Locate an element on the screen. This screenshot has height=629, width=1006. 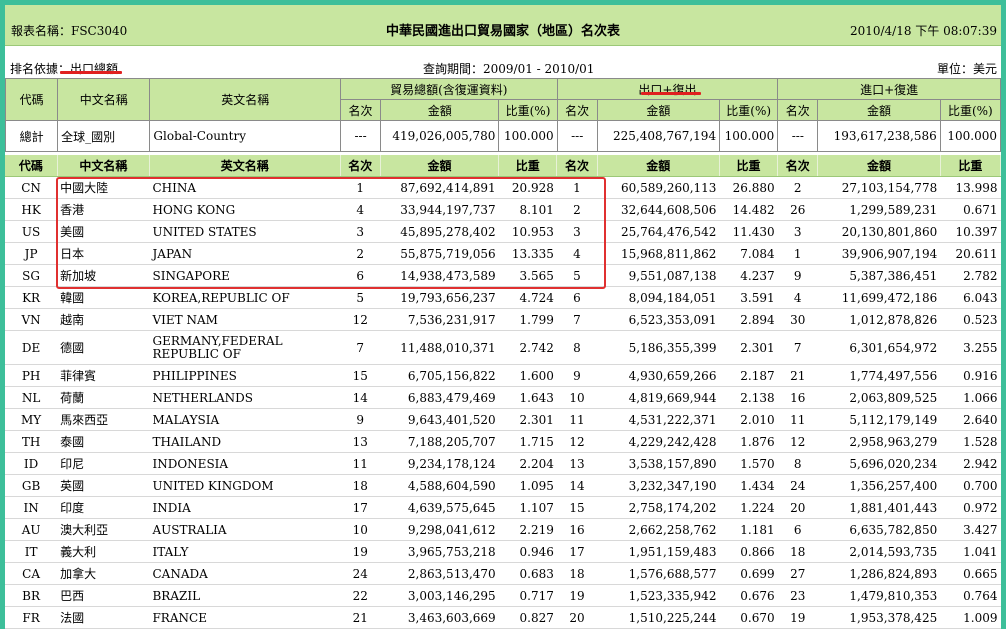
country-ename: UNITED KINGDOM is located at coordinates (245, 485).